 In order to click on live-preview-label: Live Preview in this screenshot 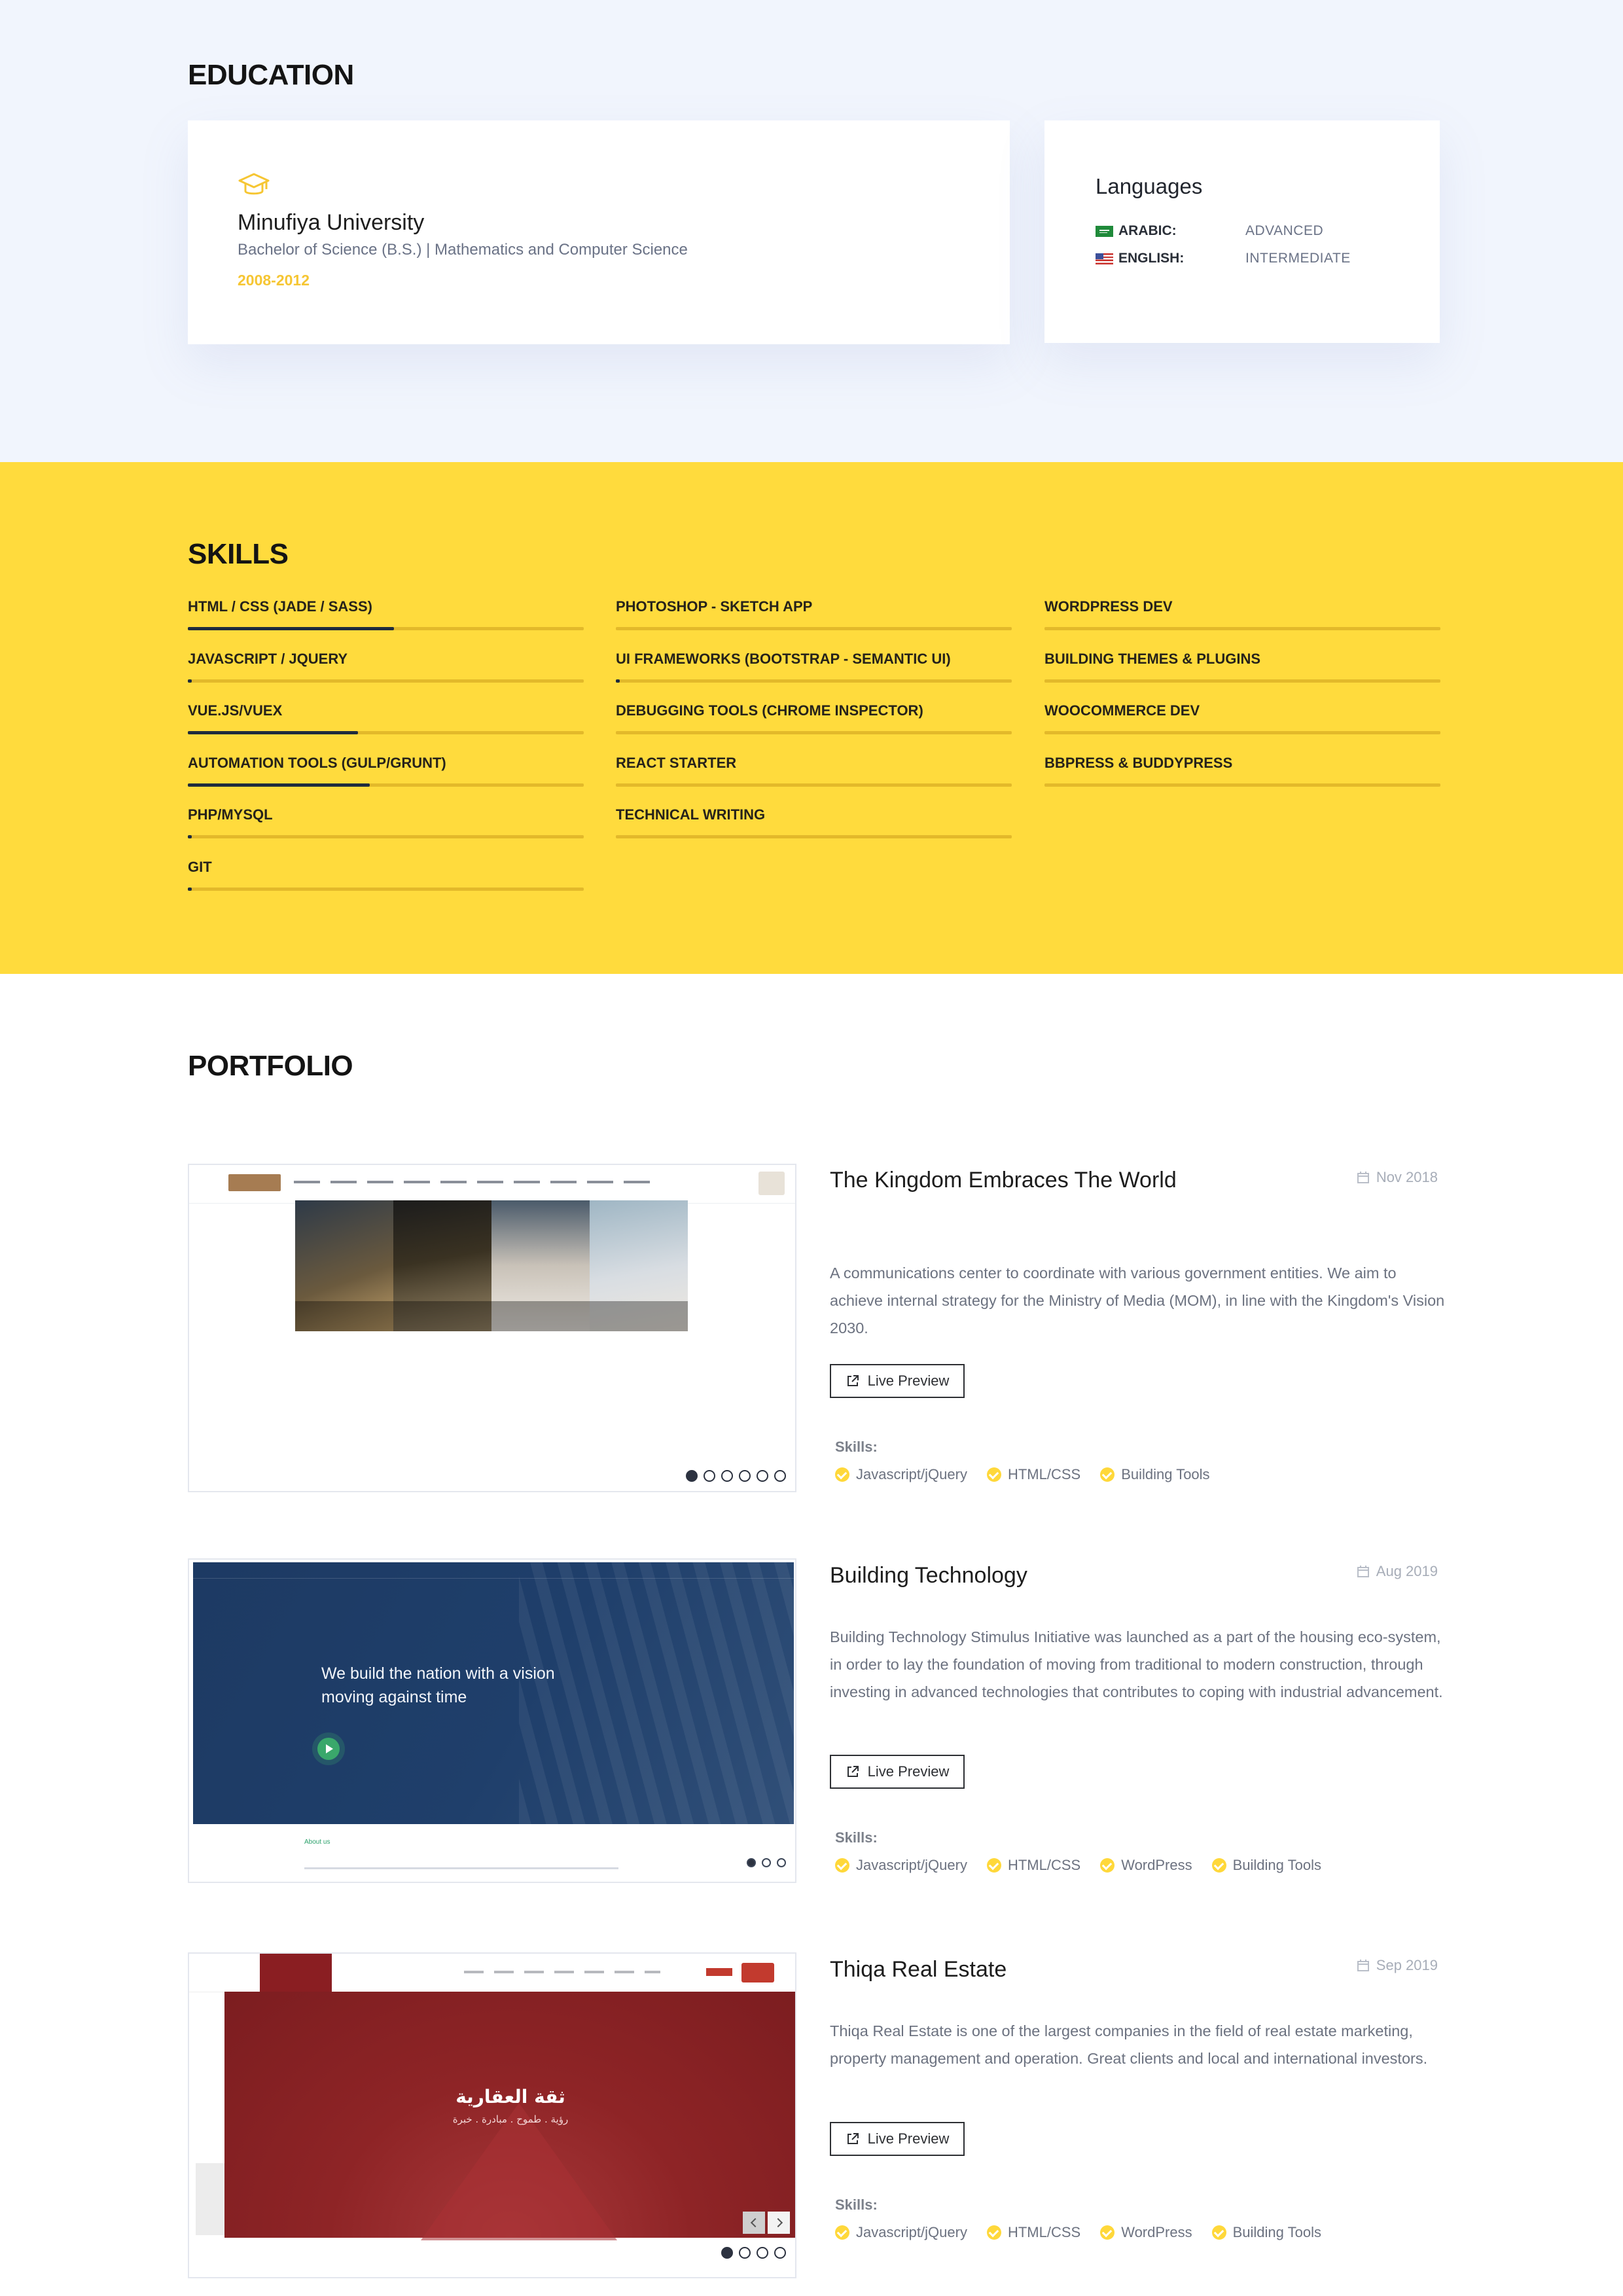, I will do `click(908, 1771)`.